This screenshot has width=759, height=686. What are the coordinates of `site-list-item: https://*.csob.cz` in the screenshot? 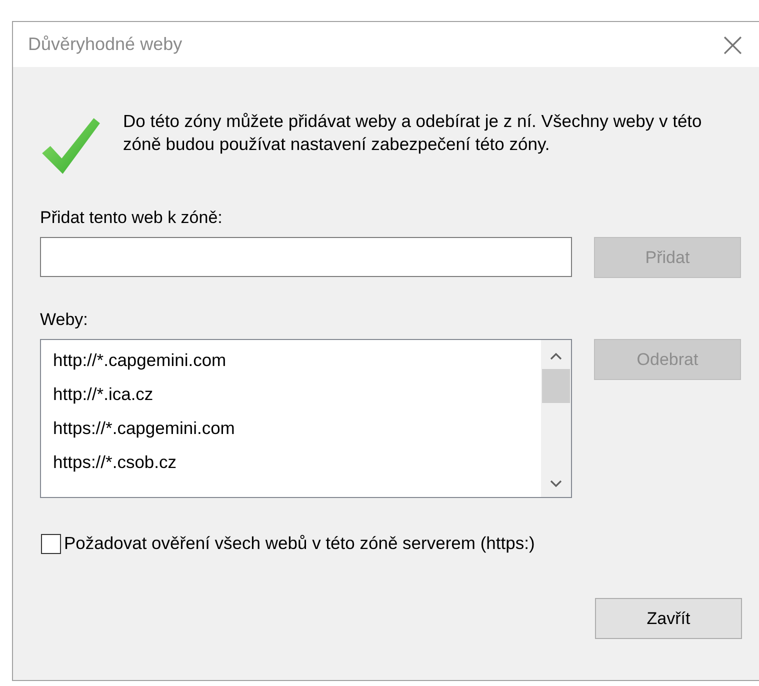 It's located at (297, 466).